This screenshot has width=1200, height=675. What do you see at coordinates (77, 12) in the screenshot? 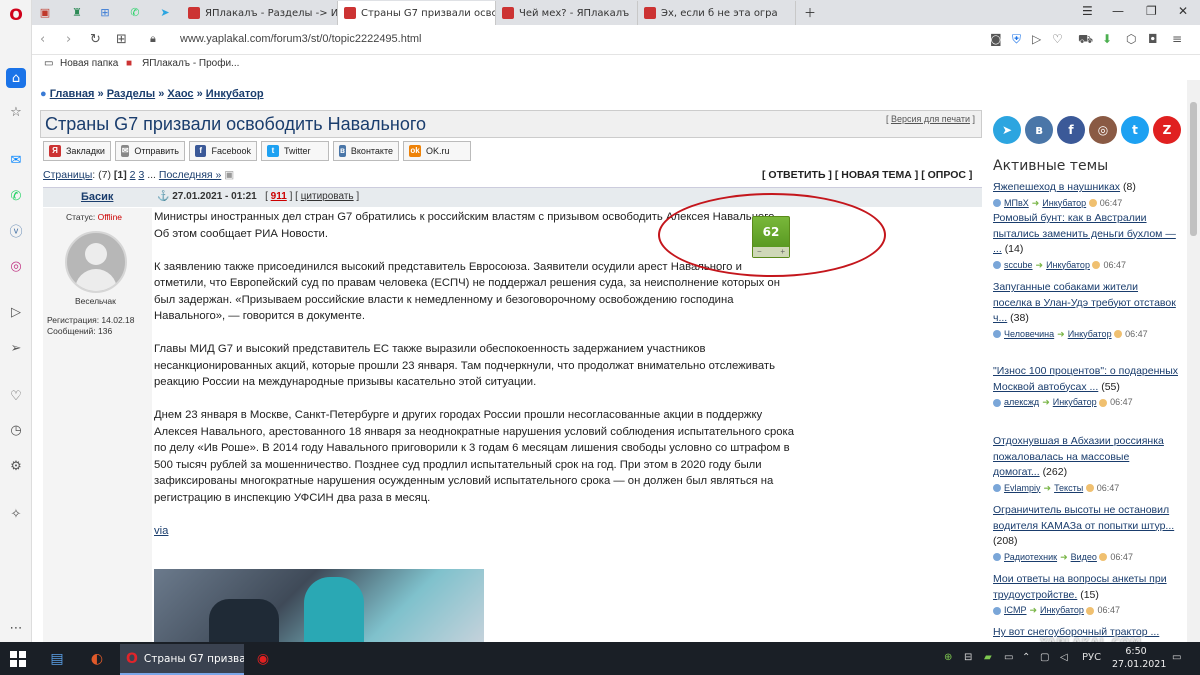
I see `pinned-tab-icon: ♜` at bounding box center [77, 12].